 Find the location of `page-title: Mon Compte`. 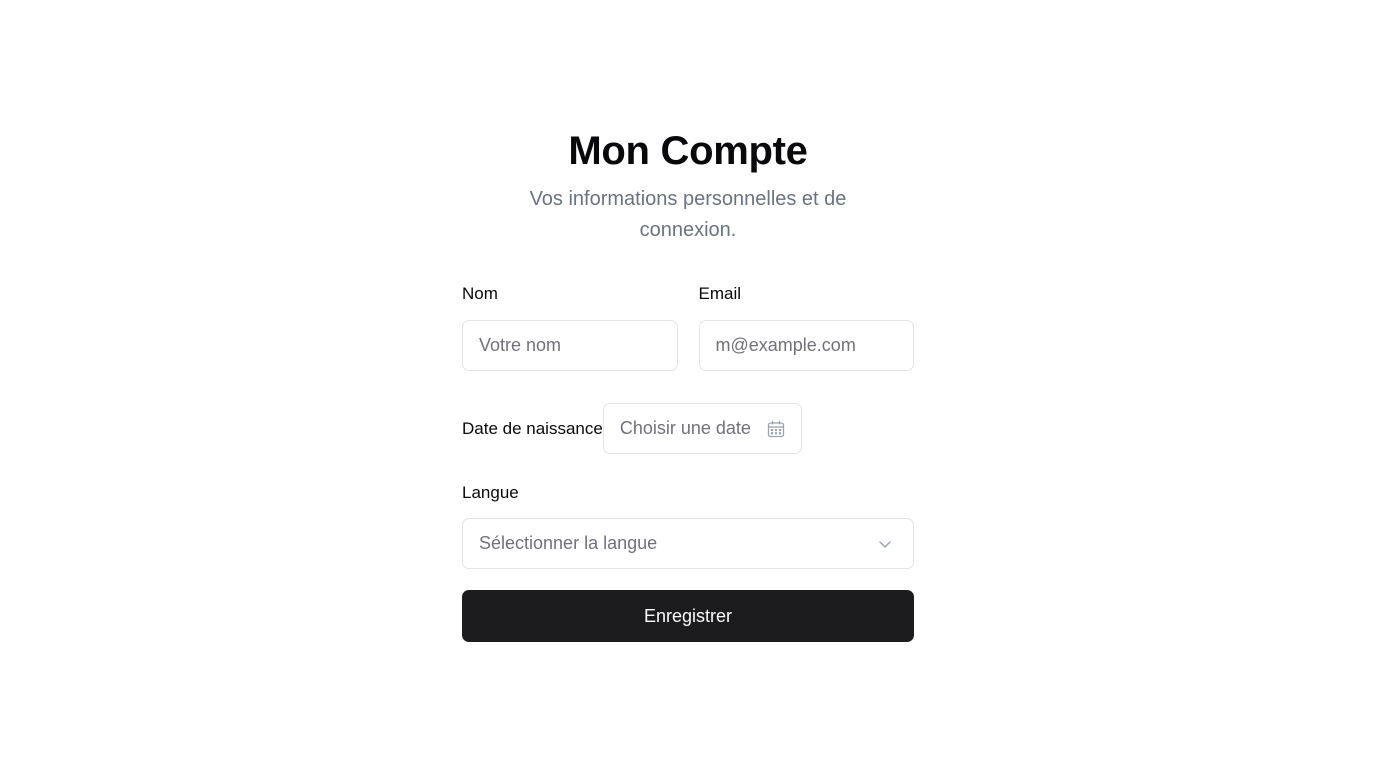

page-title: Mon Compte is located at coordinates (688, 151).